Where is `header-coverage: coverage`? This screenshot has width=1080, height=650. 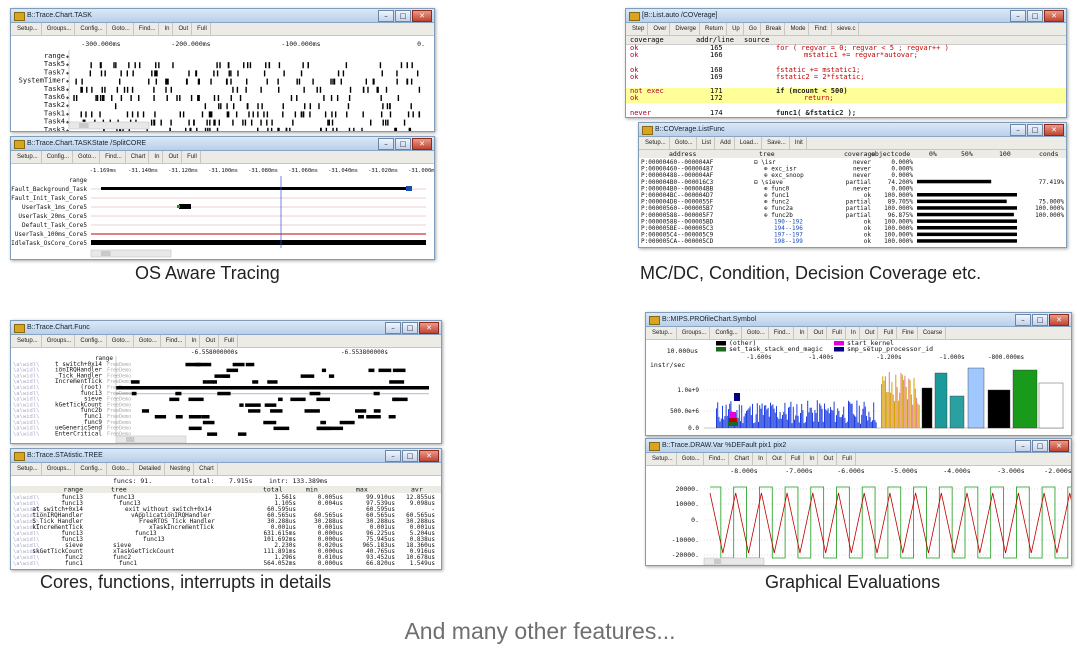 header-coverage: coverage is located at coordinates (647, 40).